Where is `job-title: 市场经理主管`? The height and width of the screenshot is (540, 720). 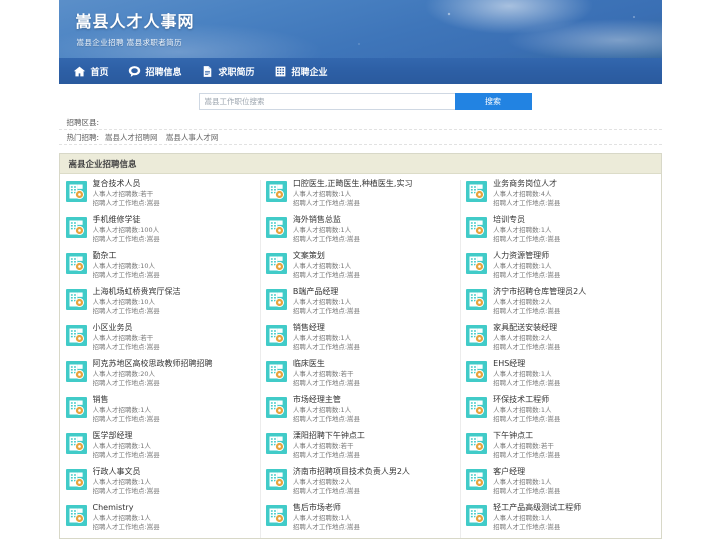 job-title: 市场经理主管 is located at coordinates (374, 399).